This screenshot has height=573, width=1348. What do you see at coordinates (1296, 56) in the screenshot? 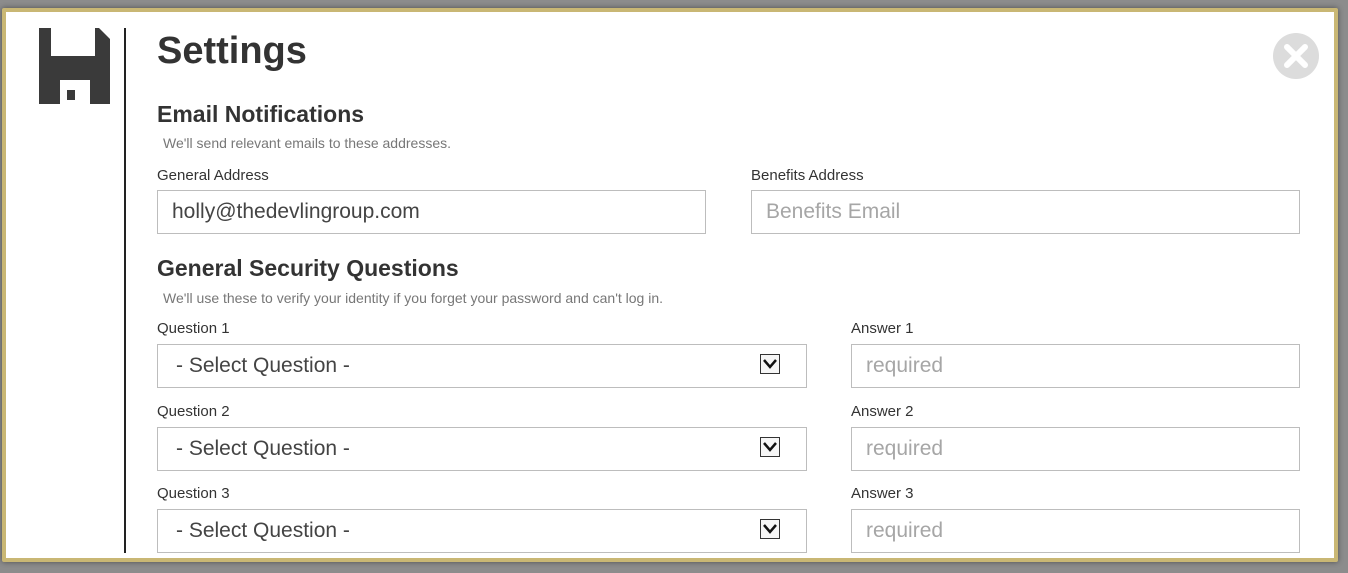
I see `close-icon` at bounding box center [1296, 56].